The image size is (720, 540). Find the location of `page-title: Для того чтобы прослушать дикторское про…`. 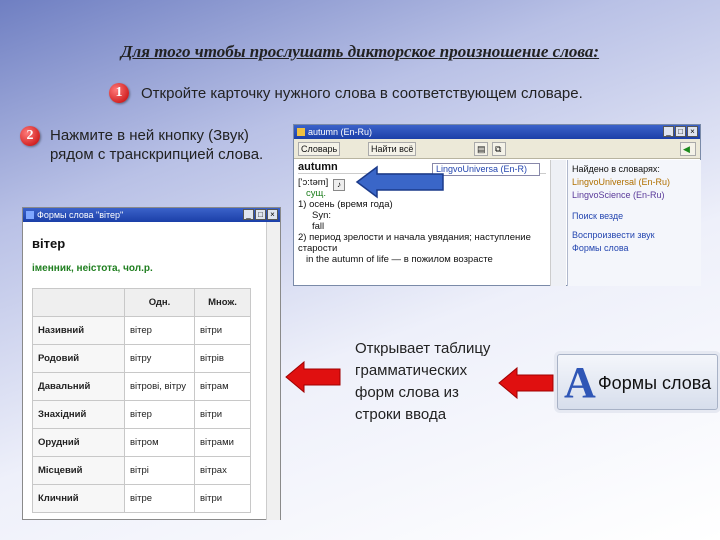

page-title: Для того чтобы прослушать дикторское про… is located at coordinates (360, 51).